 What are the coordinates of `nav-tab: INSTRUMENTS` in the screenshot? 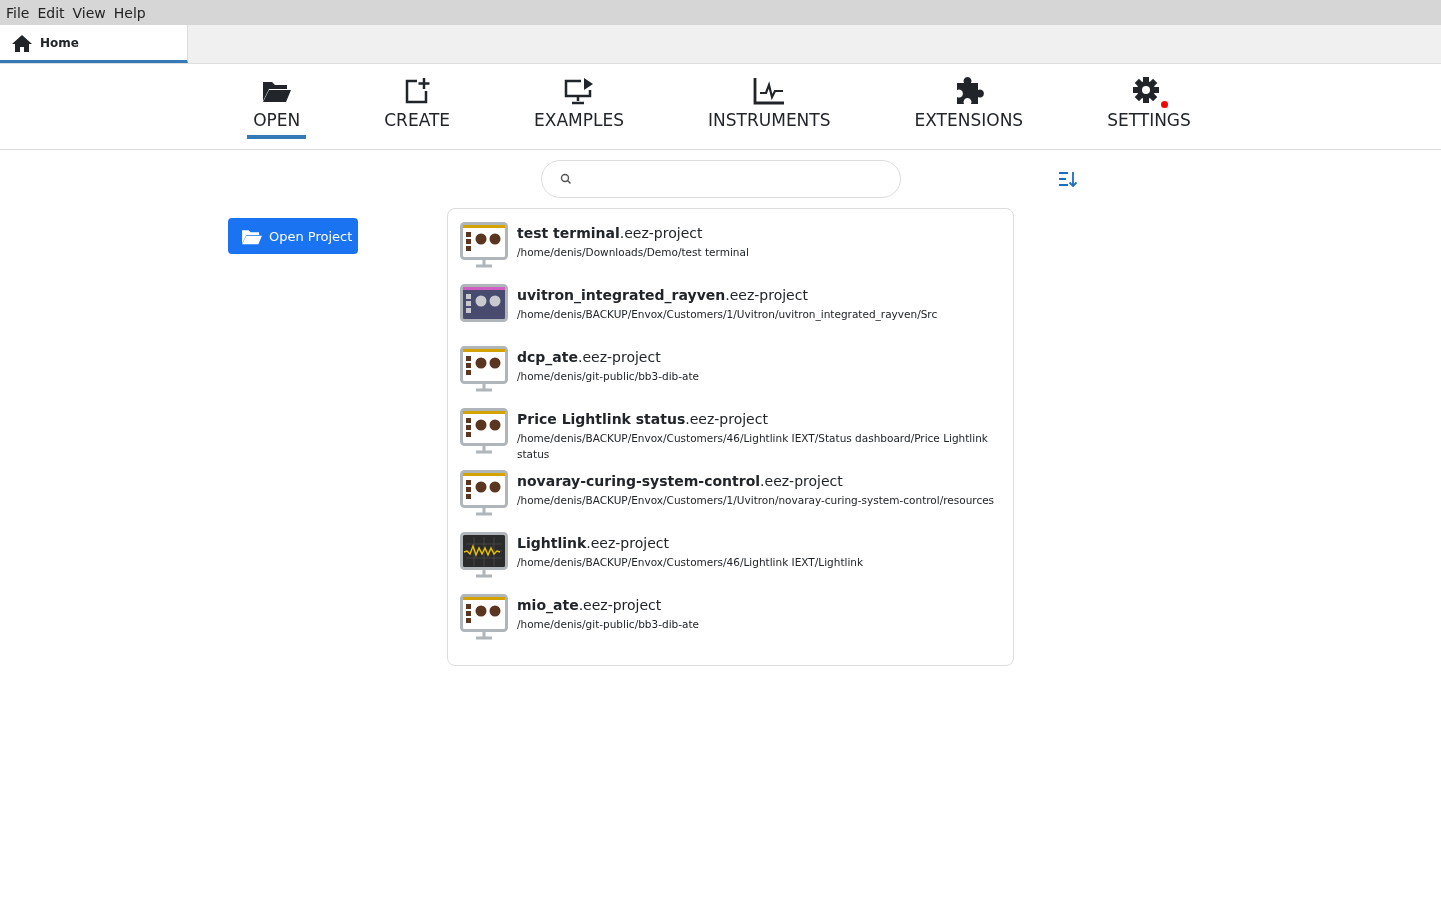 It's located at (769, 124).